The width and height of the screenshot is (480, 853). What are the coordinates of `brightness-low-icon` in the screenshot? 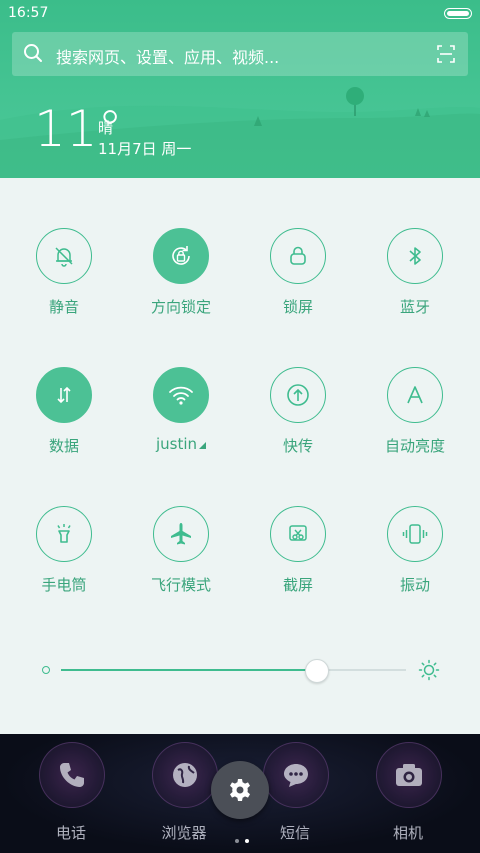 It's located at (46, 670).